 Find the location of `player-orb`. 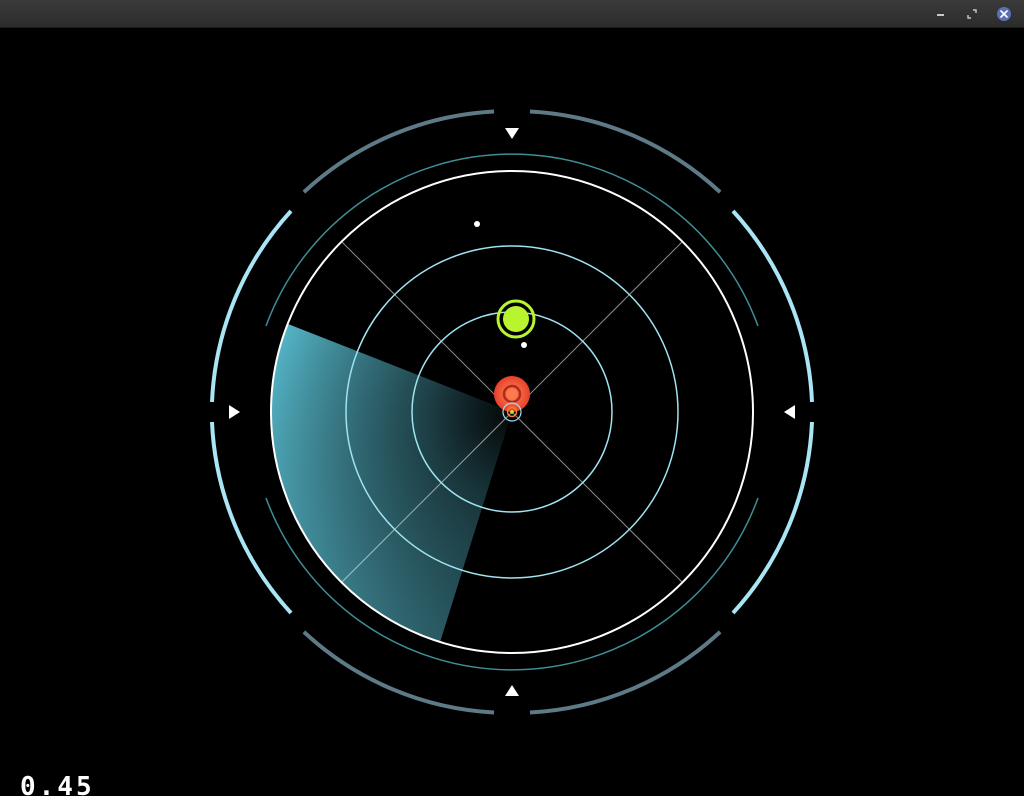

player-orb is located at coordinates (516, 319).